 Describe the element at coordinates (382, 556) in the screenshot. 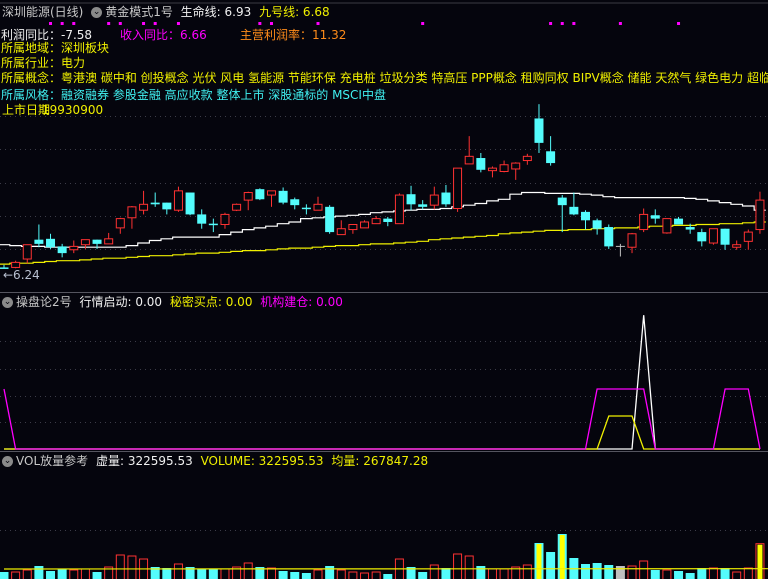

I see `volume-bars` at that location.